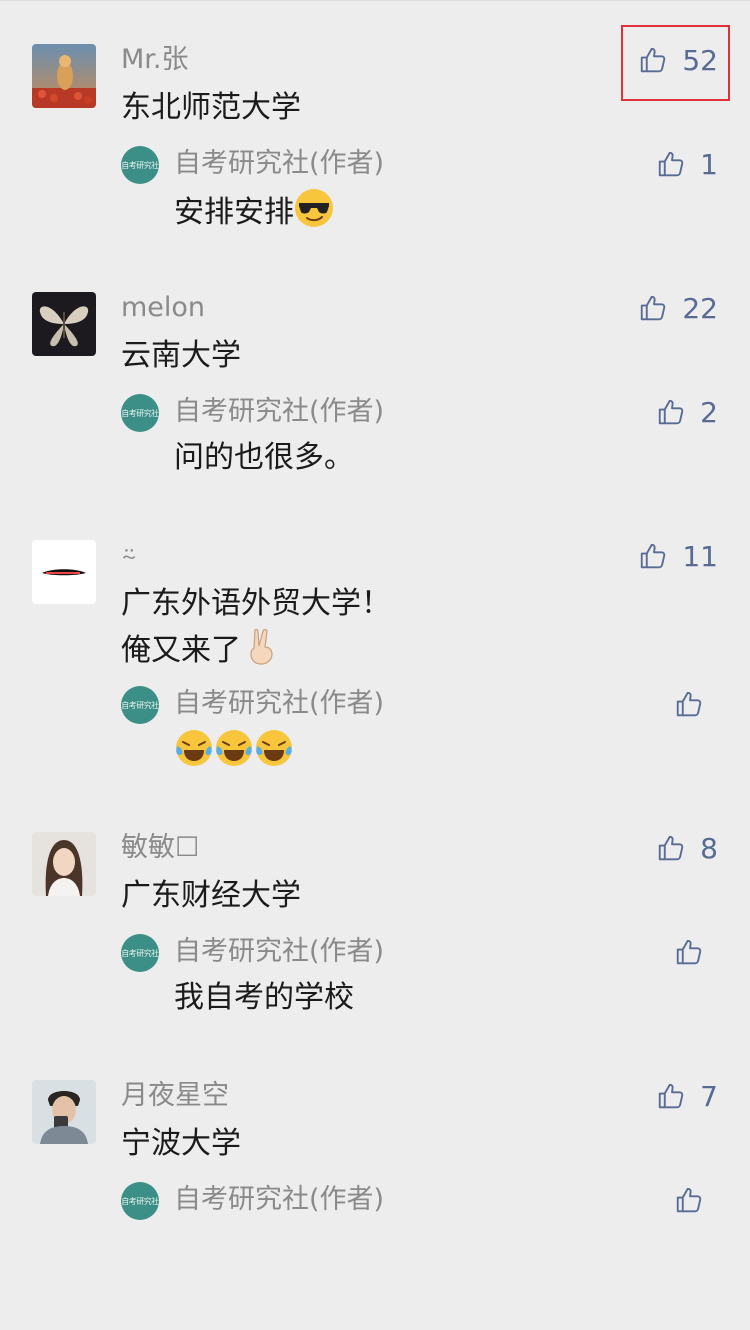 This screenshot has height=1330, width=750. Describe the element at coordinates (314, 208) in the screenshot. I see `sunglasses-emoji-icon` at that location.